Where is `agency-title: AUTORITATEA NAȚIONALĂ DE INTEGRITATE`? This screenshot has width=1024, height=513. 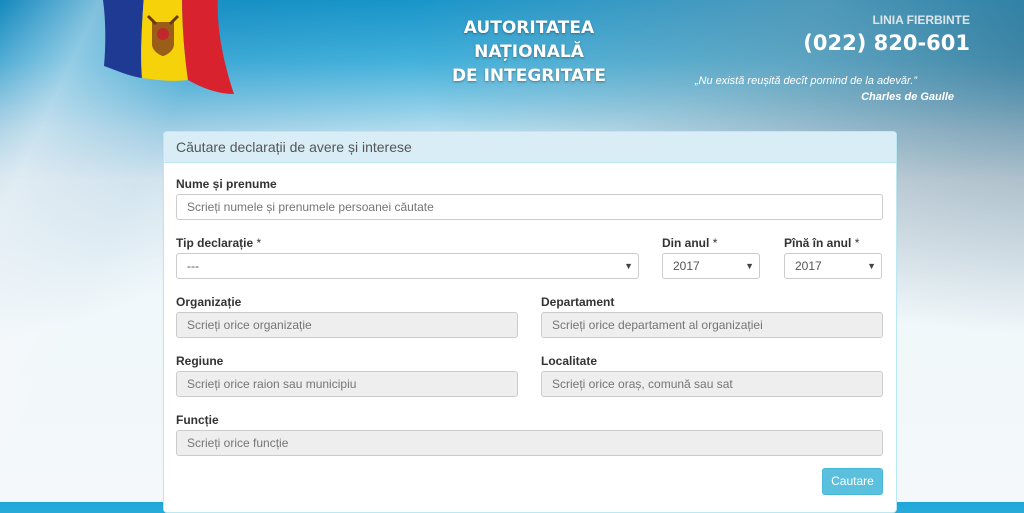
agency-title: AUTORITATEA NAȚIONALĂ DE INTEGRITATE is located at coordinates (529, 52).